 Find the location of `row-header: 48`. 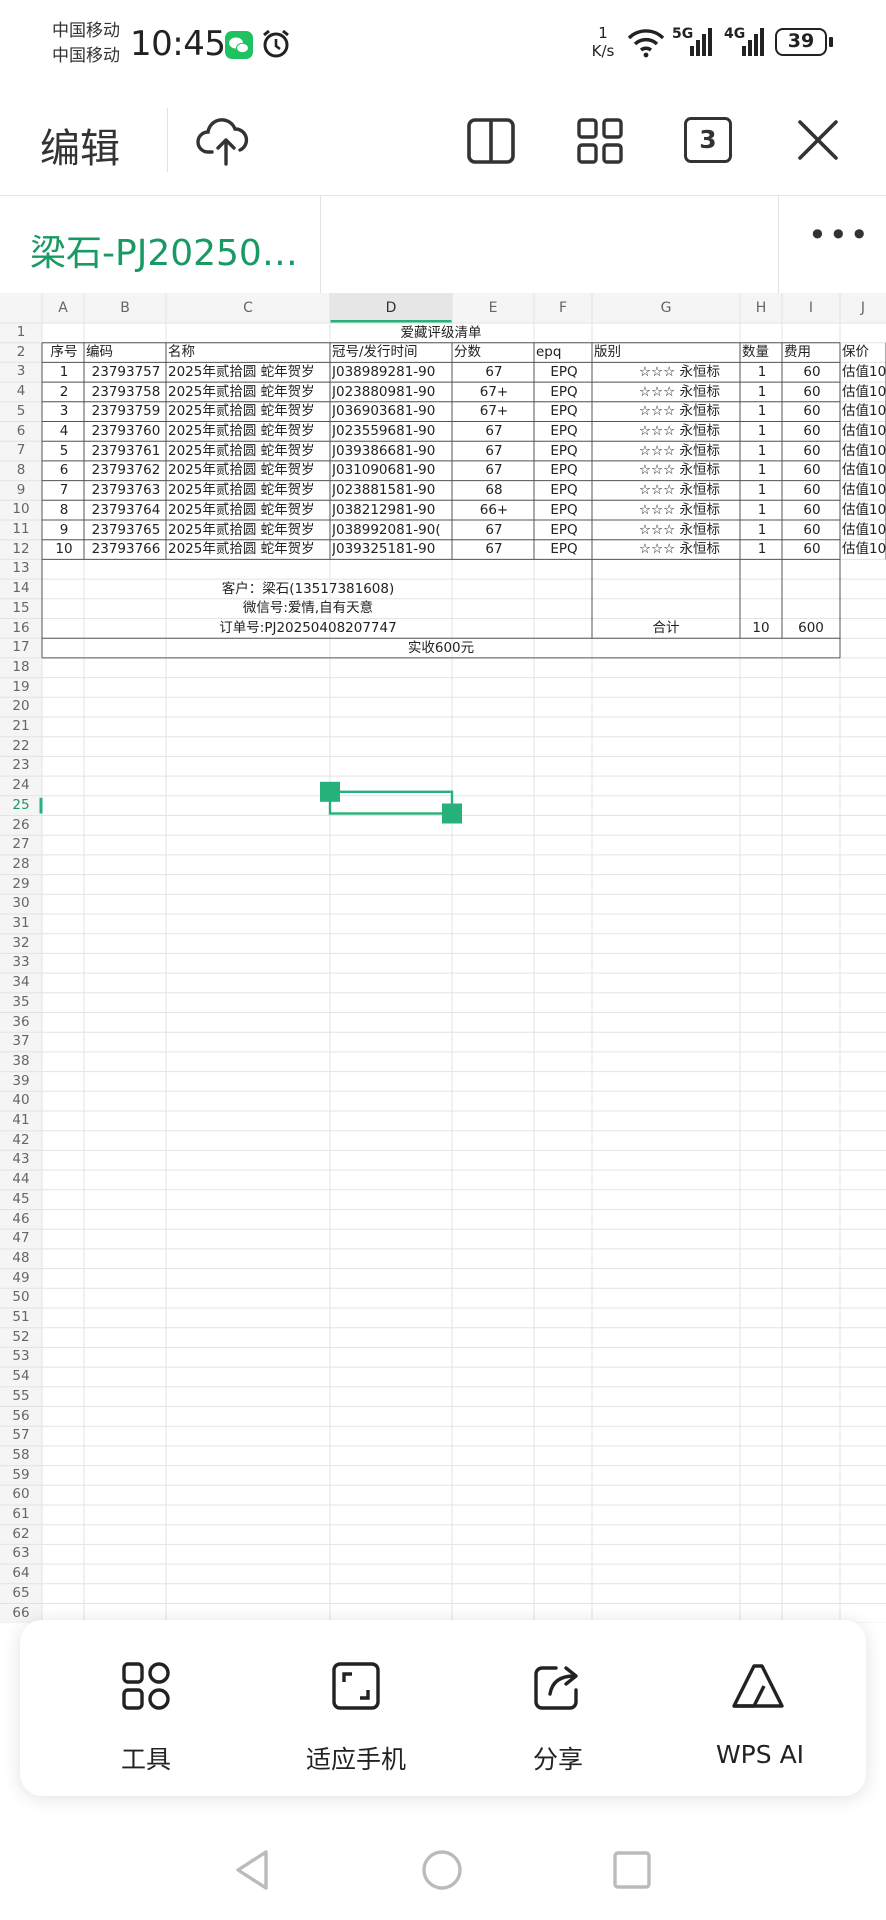

row-header: 48 is located at coordinates (21, 1258).